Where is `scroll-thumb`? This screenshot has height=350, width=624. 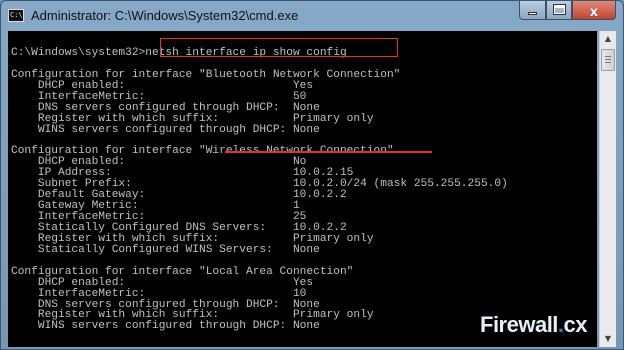
scroll-thumb is located at coordinates (608, 60).